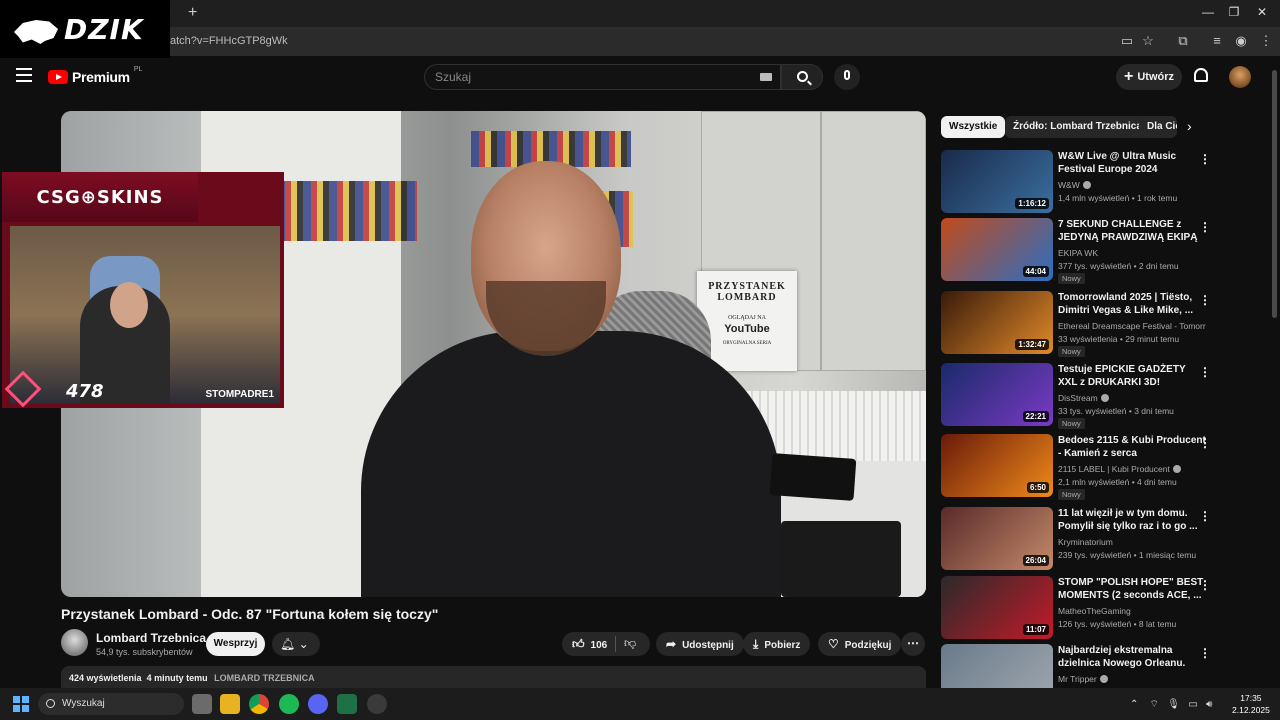 This screenshot has width=1280, height=720. I want to click on channel-name: Mr Tripper, so click(1132, 679).